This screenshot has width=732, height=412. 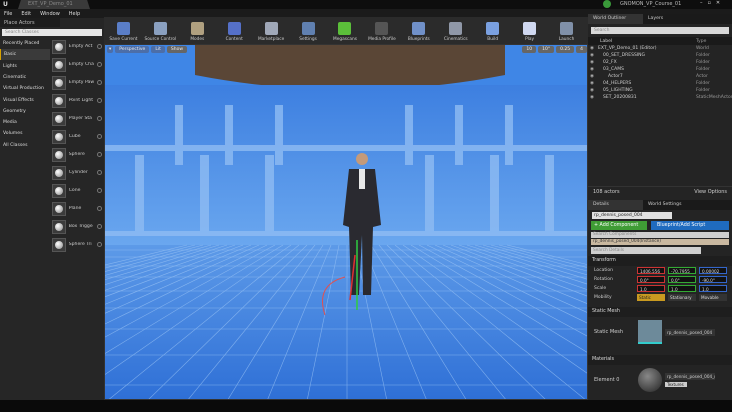 I want to click on menu-help: Help, so click(x=74, y=14).